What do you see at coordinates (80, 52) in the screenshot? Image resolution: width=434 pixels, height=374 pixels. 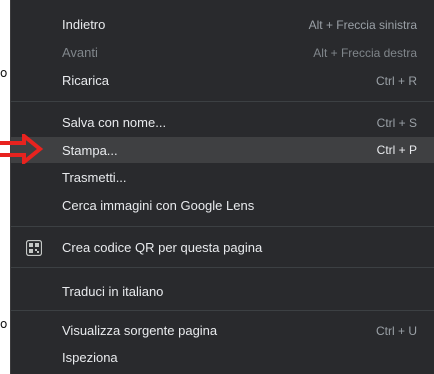 I see `menu-item-label: Avanti` at bounding box center [80, 52].